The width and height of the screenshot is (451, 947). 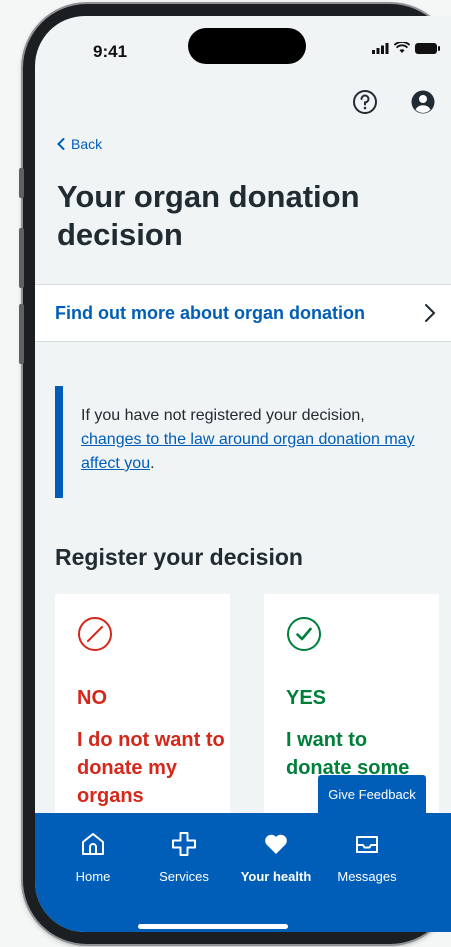 What do you see at coordinates (179, 557) in the screenshot?
I see `section-heading: Register your decision` at bounding box center [179, 557].